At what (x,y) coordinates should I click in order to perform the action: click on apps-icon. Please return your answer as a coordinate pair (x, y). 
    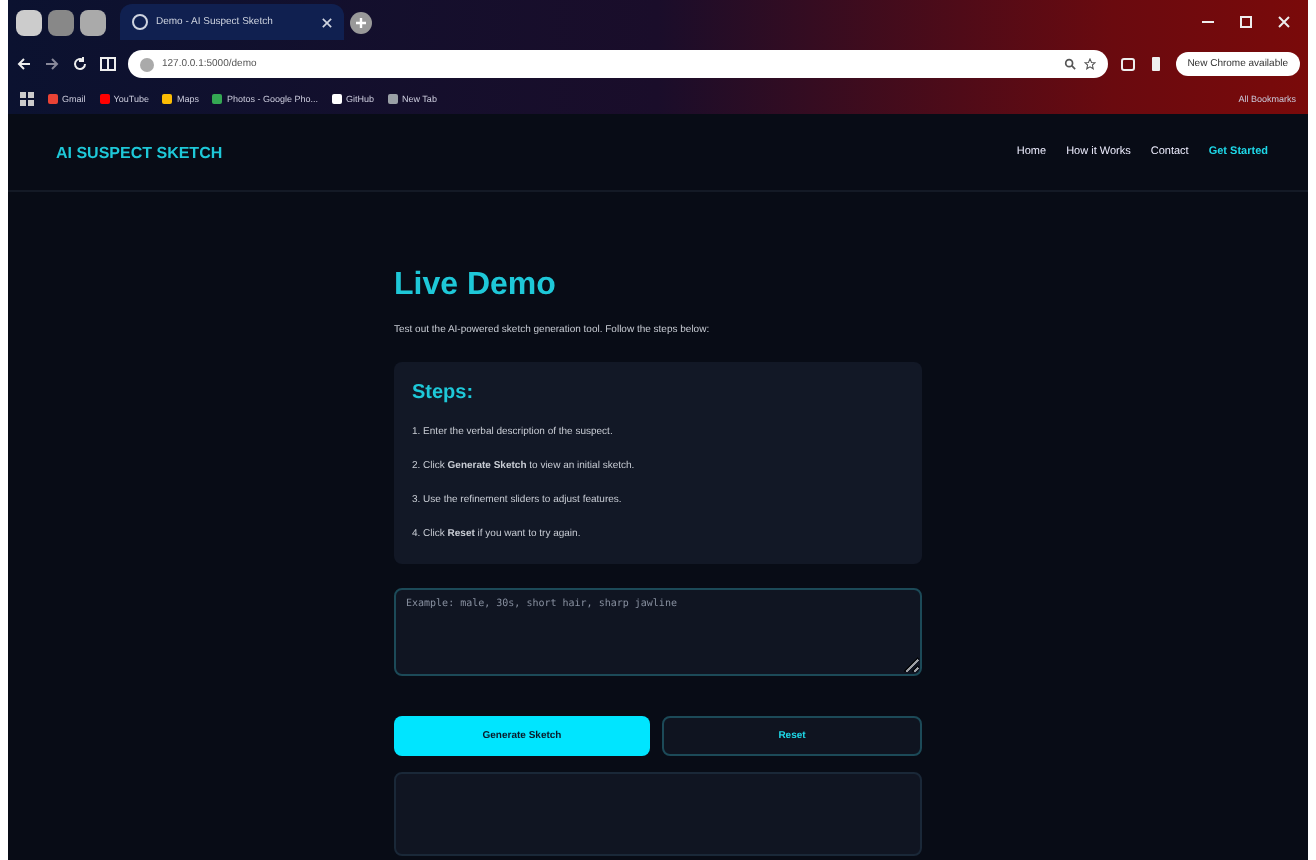
    Looking at the image, I should click on (27, 99).